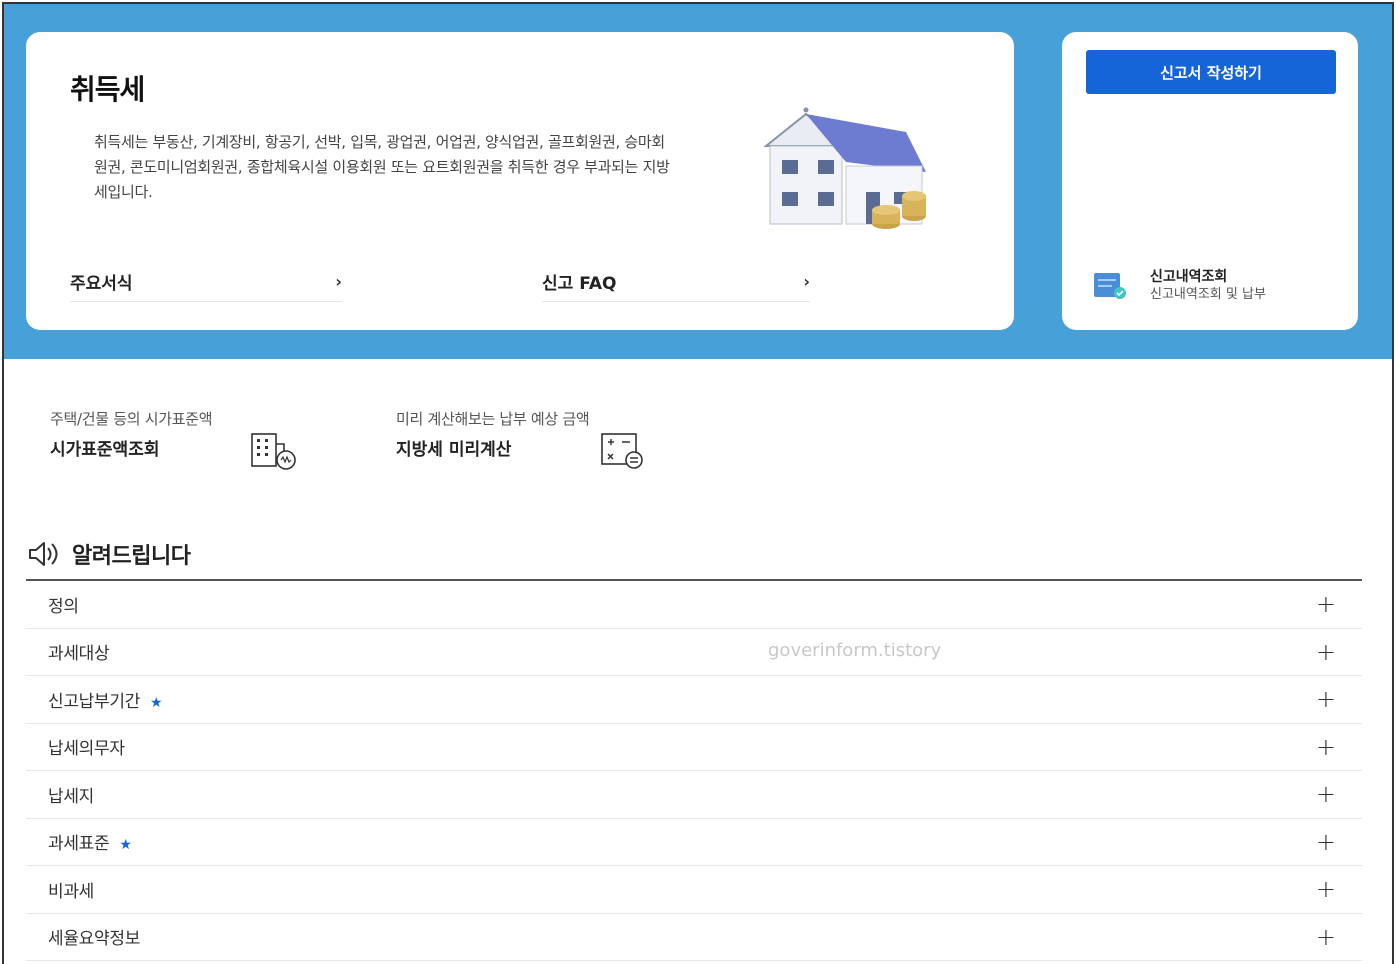  I want to click on building-calc-icon, so click(273, 451).